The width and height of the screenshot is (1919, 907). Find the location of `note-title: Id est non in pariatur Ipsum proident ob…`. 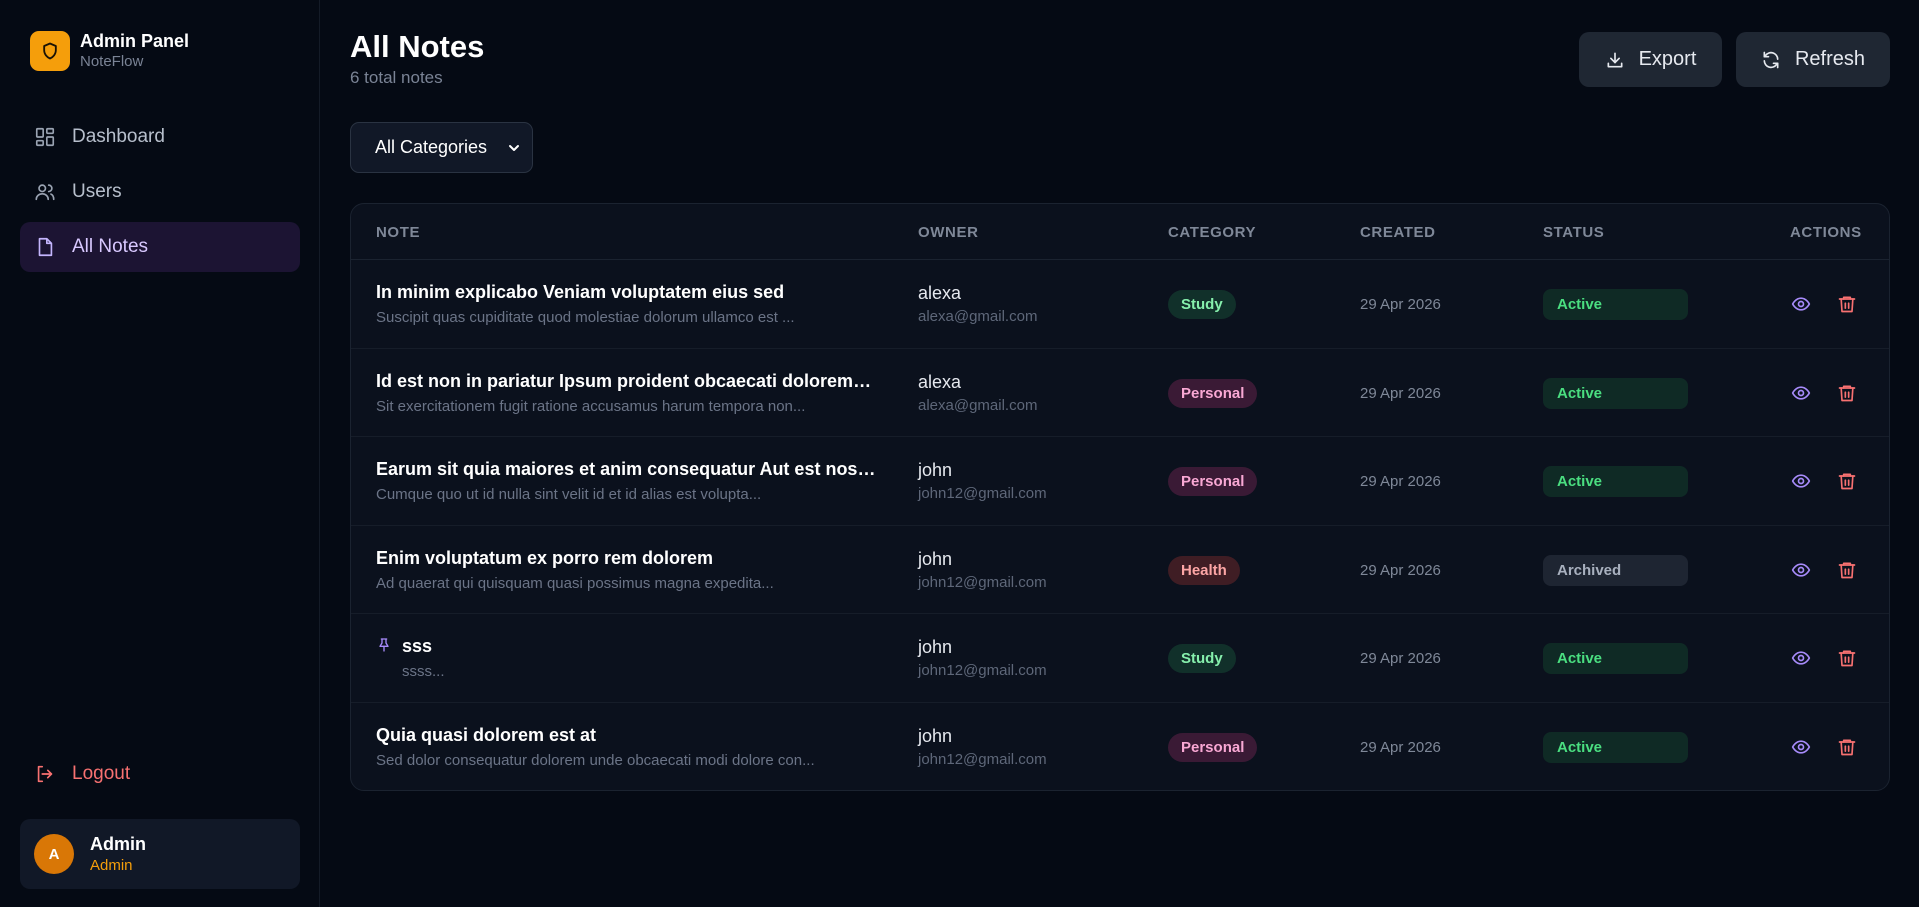

note-title: Id est non in pariatur Ipsum proident ob… is located at coordinates (626, 380).